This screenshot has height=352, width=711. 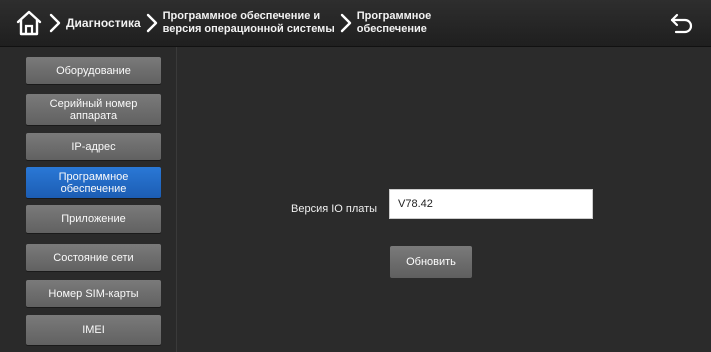 I want to click on sidebar-item-label: Оборудование, so click(x=93, y=70).